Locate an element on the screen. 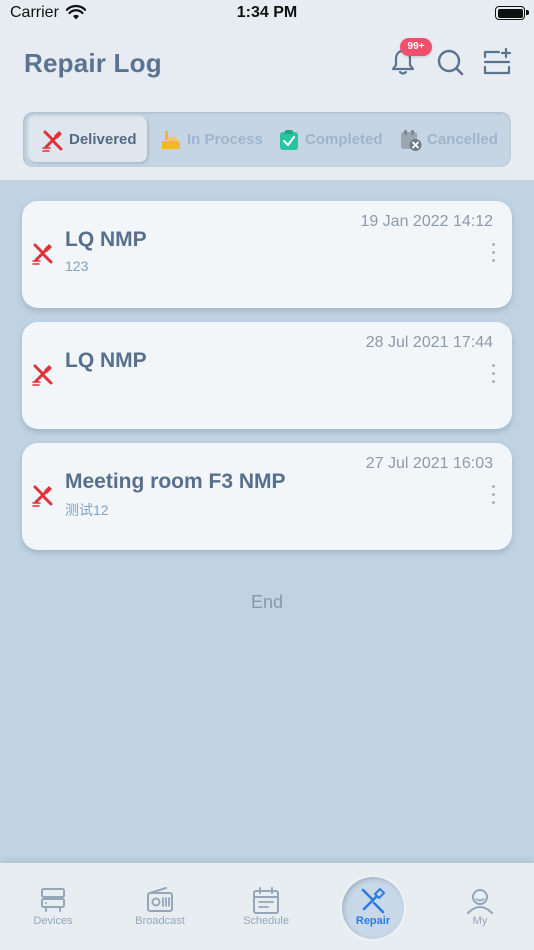 This screenshot has height=950, width=534. tab-delivered: Delivered is located at coordinates (88, 139).